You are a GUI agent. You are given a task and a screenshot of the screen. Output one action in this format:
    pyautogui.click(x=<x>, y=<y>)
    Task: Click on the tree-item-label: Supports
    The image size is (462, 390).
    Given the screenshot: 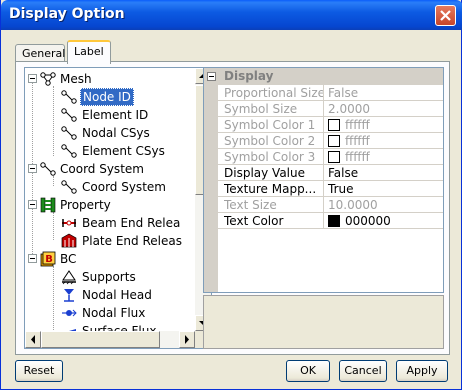 What is the action you would take?
    pyautogui.click(x=109, y=277)
    